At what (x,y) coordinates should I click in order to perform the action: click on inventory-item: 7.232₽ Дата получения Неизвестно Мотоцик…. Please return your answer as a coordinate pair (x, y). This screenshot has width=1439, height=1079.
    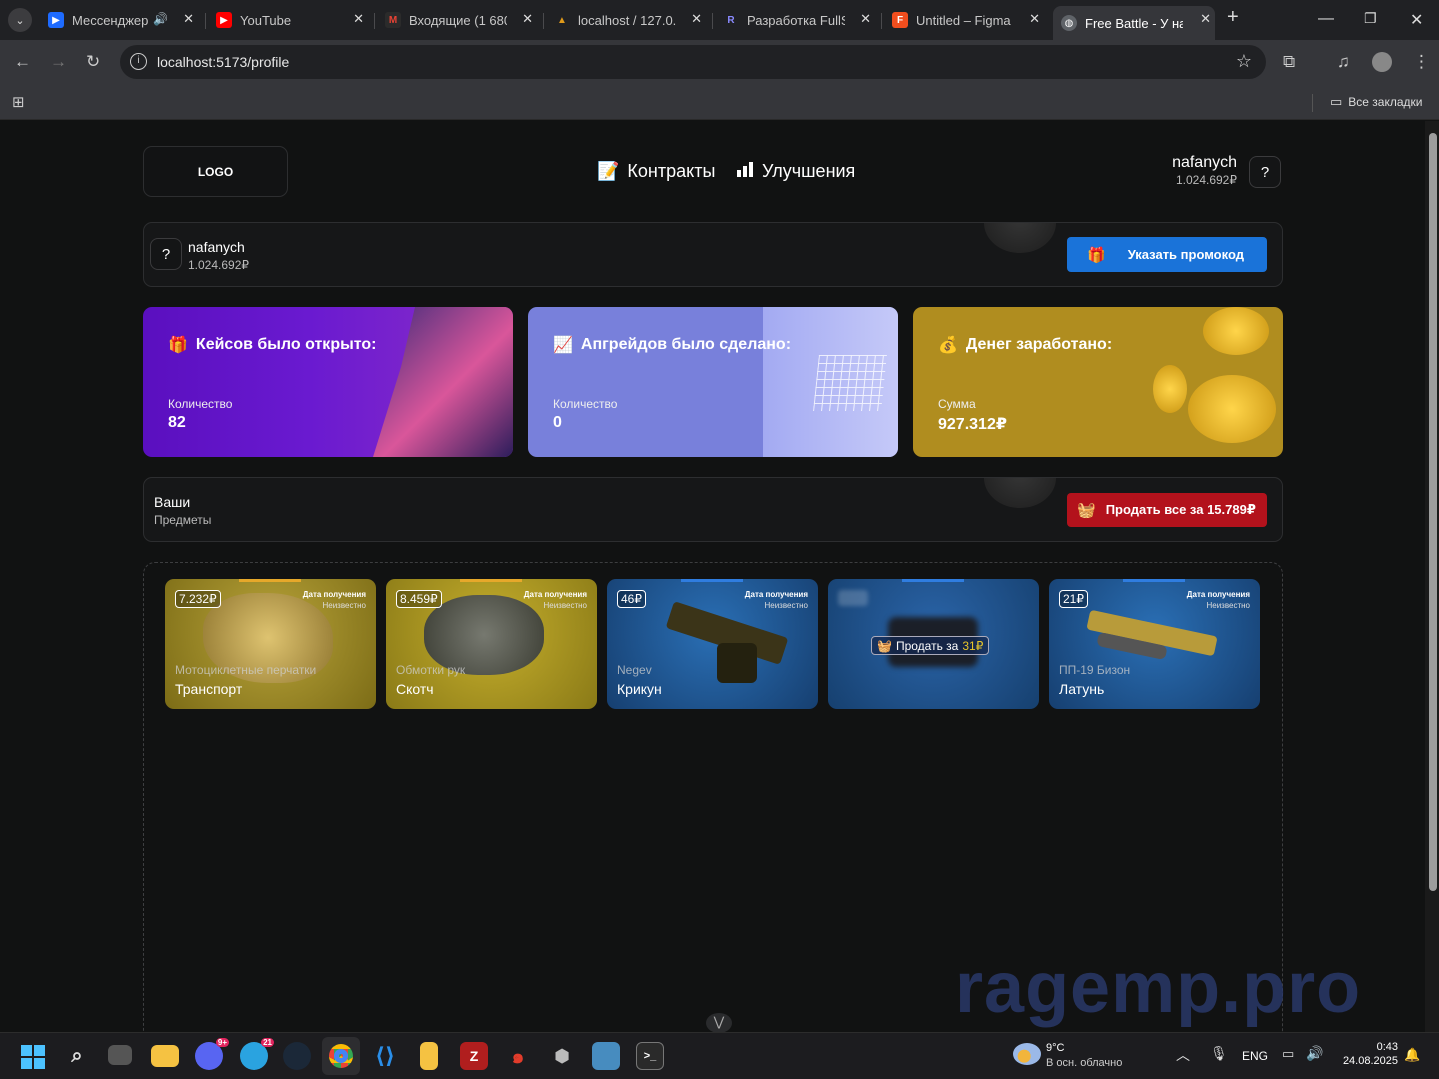
    Looking at the image, I should click on (270, 644).